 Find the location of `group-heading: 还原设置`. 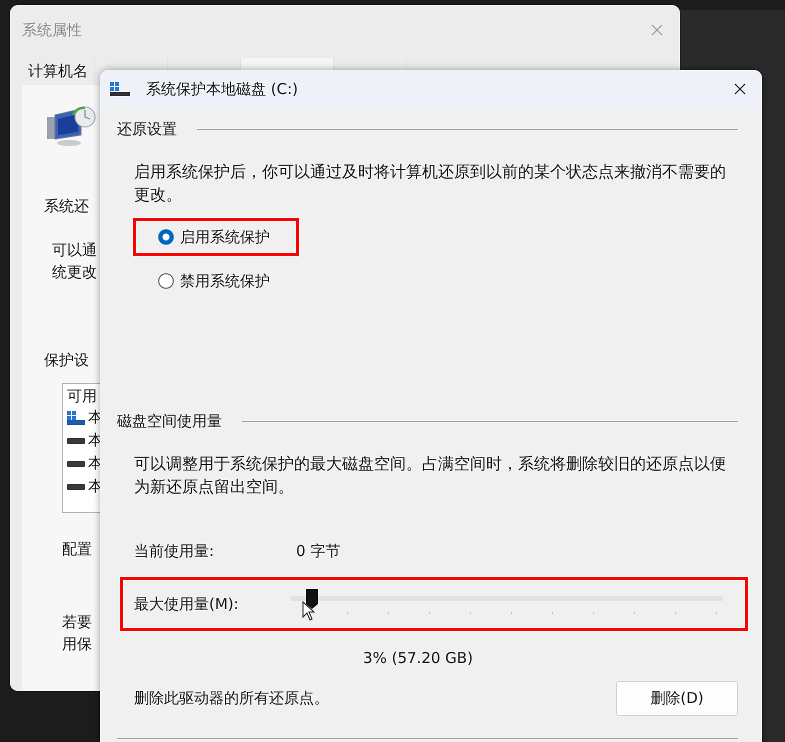

group-heading: 还原设置 is located at coordinates (147, 129).